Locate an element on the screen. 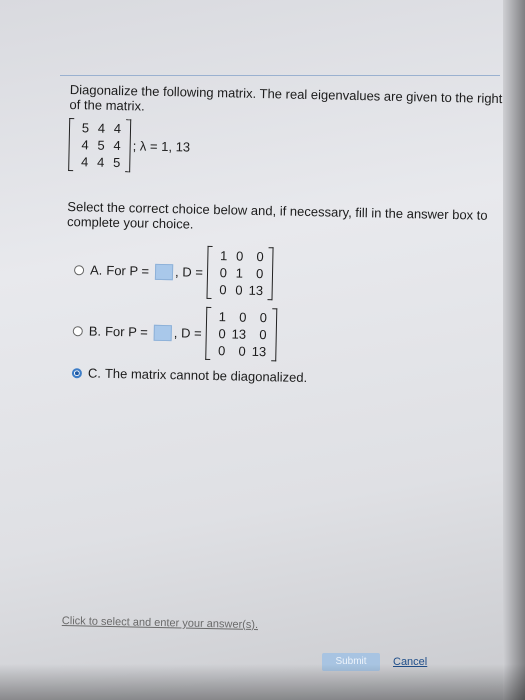 The image size is (525, 700). choice-b: B. For P = , D = 1 0 0 0 13 0 0 0 13 is located at coordinates (288, 335).